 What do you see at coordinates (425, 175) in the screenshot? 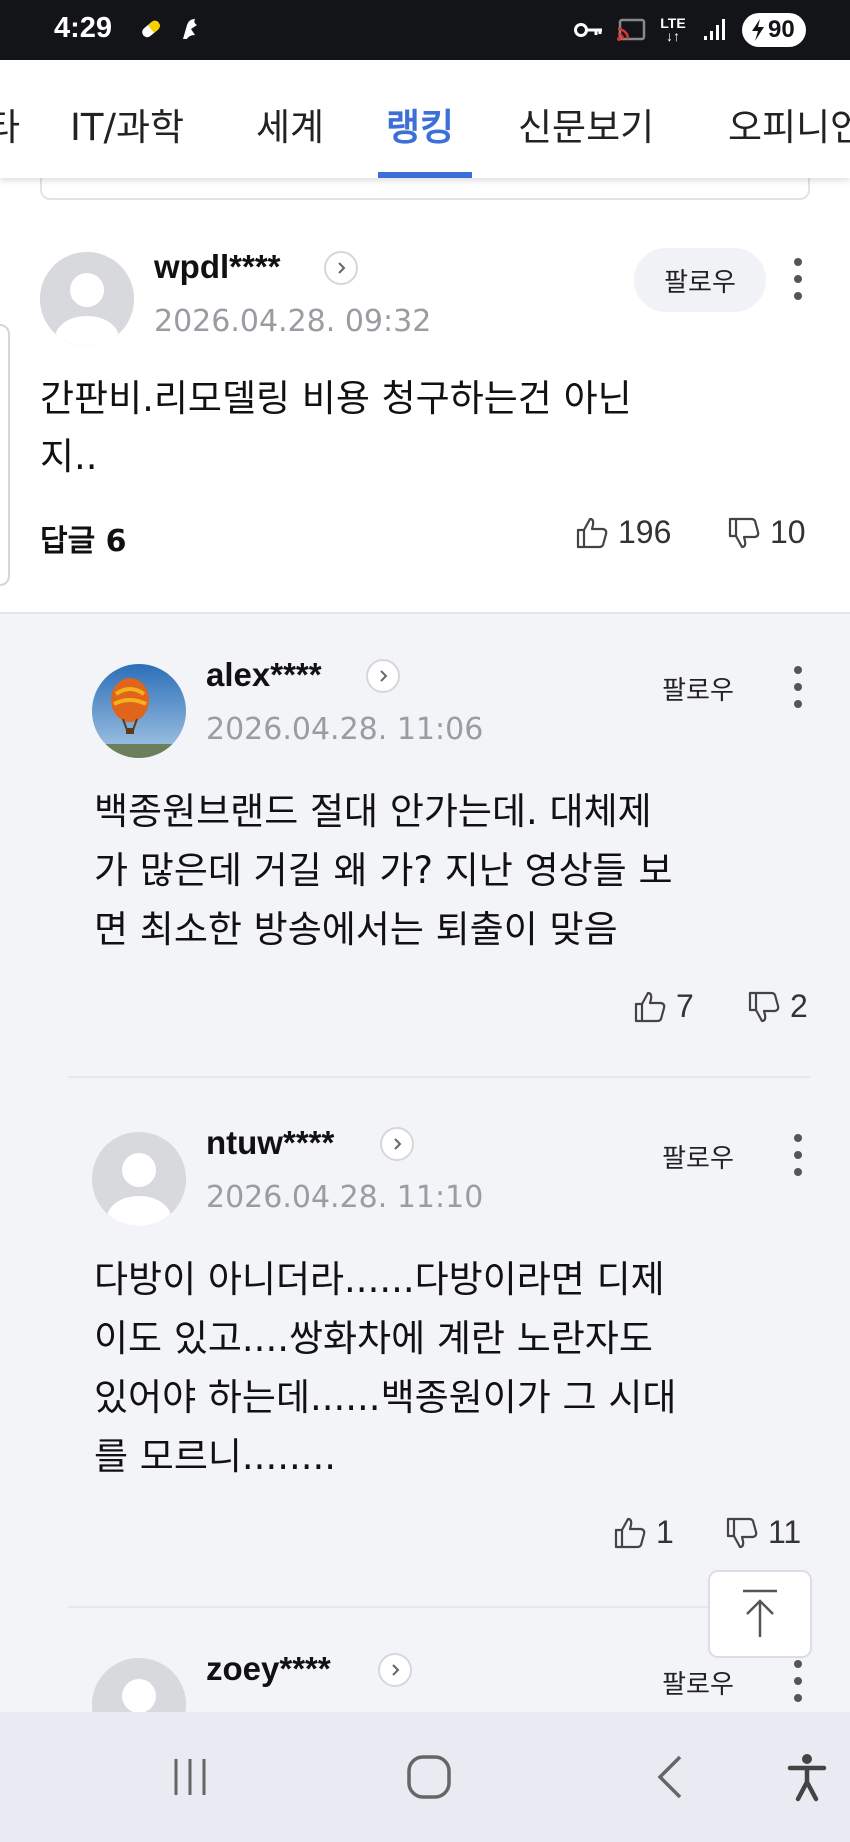
I see `active-tab-indicator` at bounding box center [425, 175].